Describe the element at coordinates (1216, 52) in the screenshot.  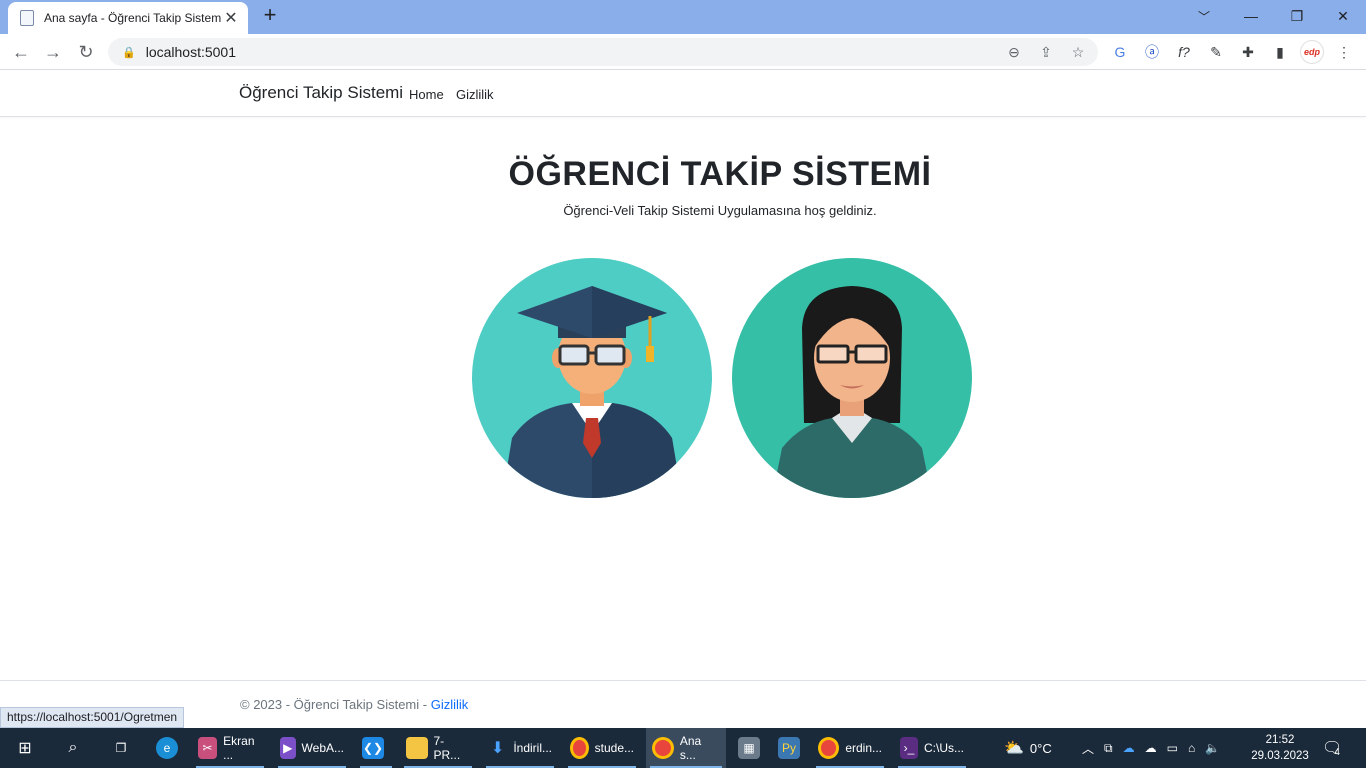
I see `eyedropper-extension-icon: ✎` at that location.